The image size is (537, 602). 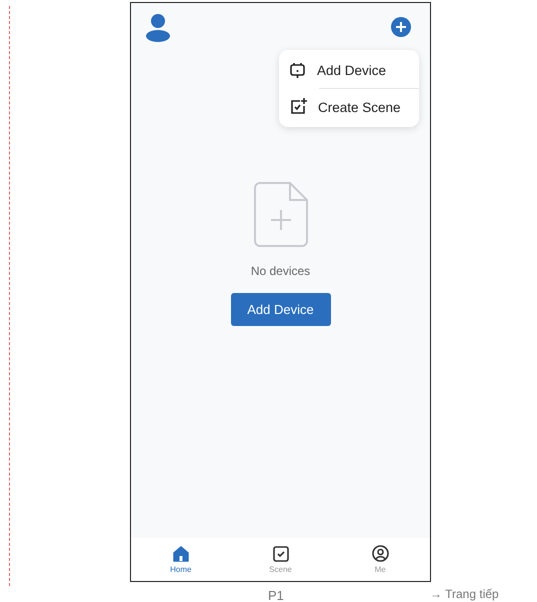 I want to click on menu-item: Create Scene, so click(x=349, y=107).